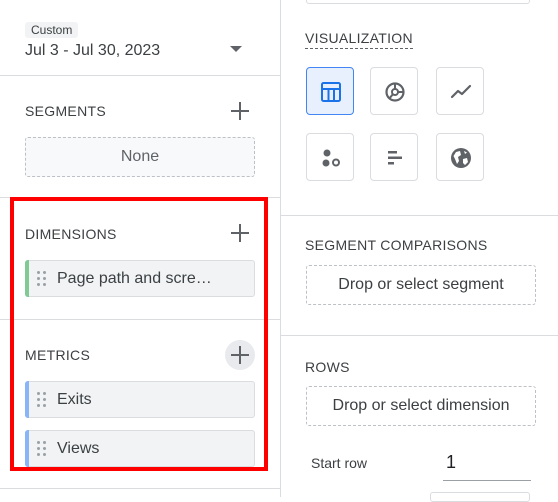 The width and height of the screenshot is (558, 502). I want to click on geo-map-viz-button, so click(460, 157).